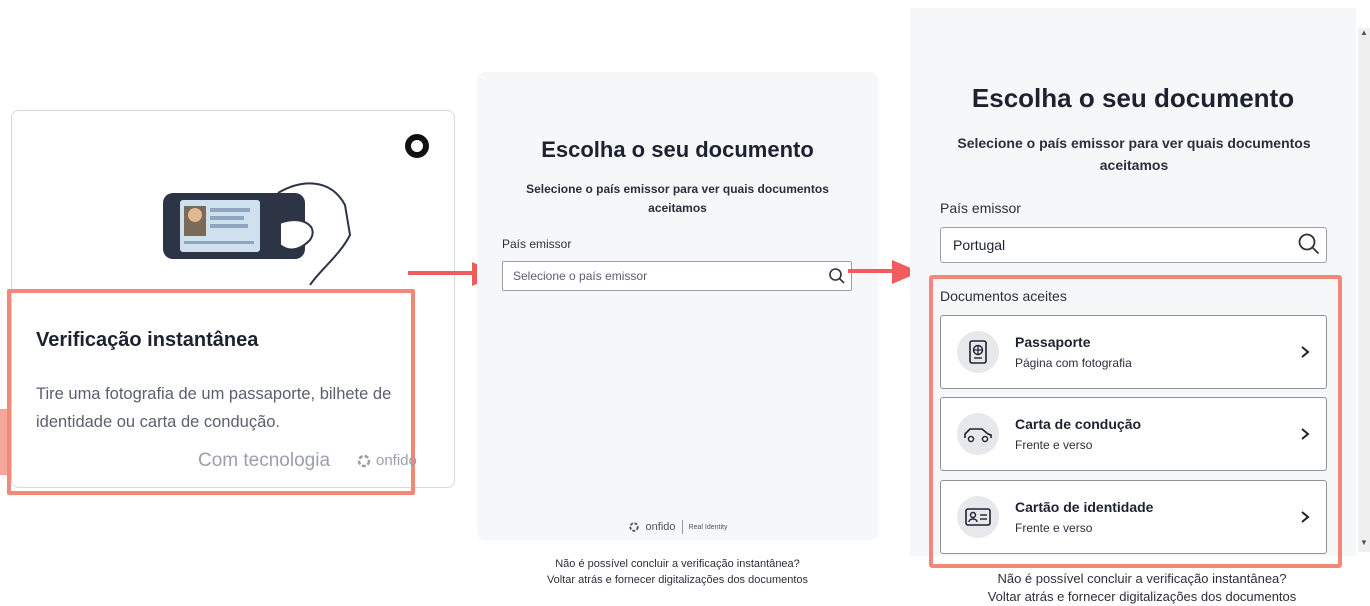  I want to click on document-title: Passaporte, so click(1053, 342).